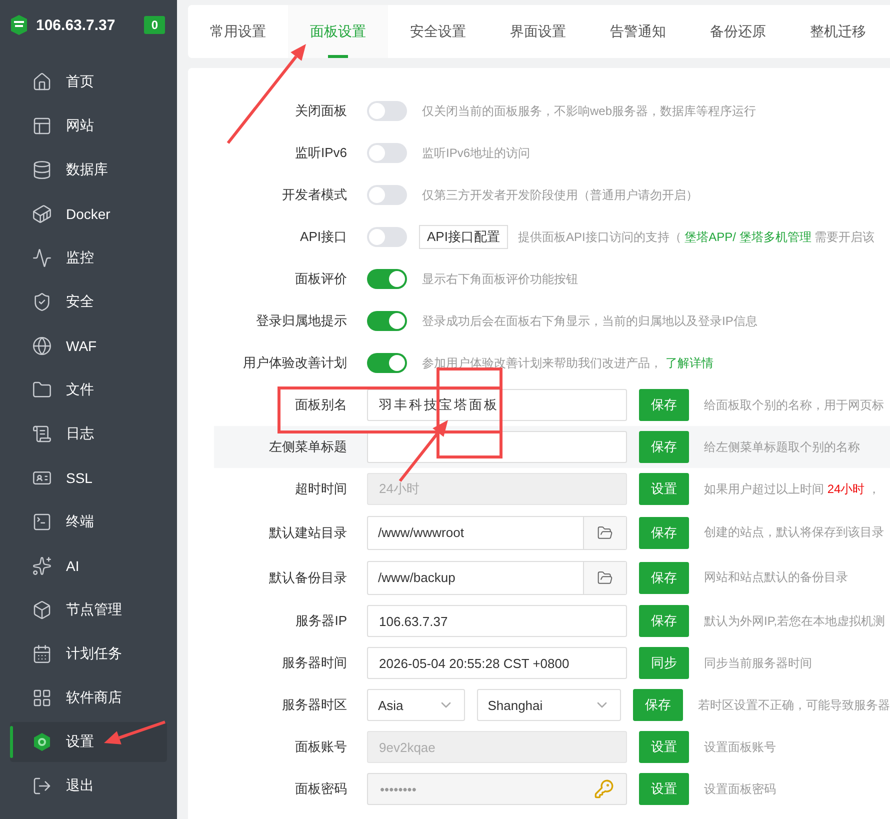  I want to click on setting-label: 关闭面板, so click(320, 111).